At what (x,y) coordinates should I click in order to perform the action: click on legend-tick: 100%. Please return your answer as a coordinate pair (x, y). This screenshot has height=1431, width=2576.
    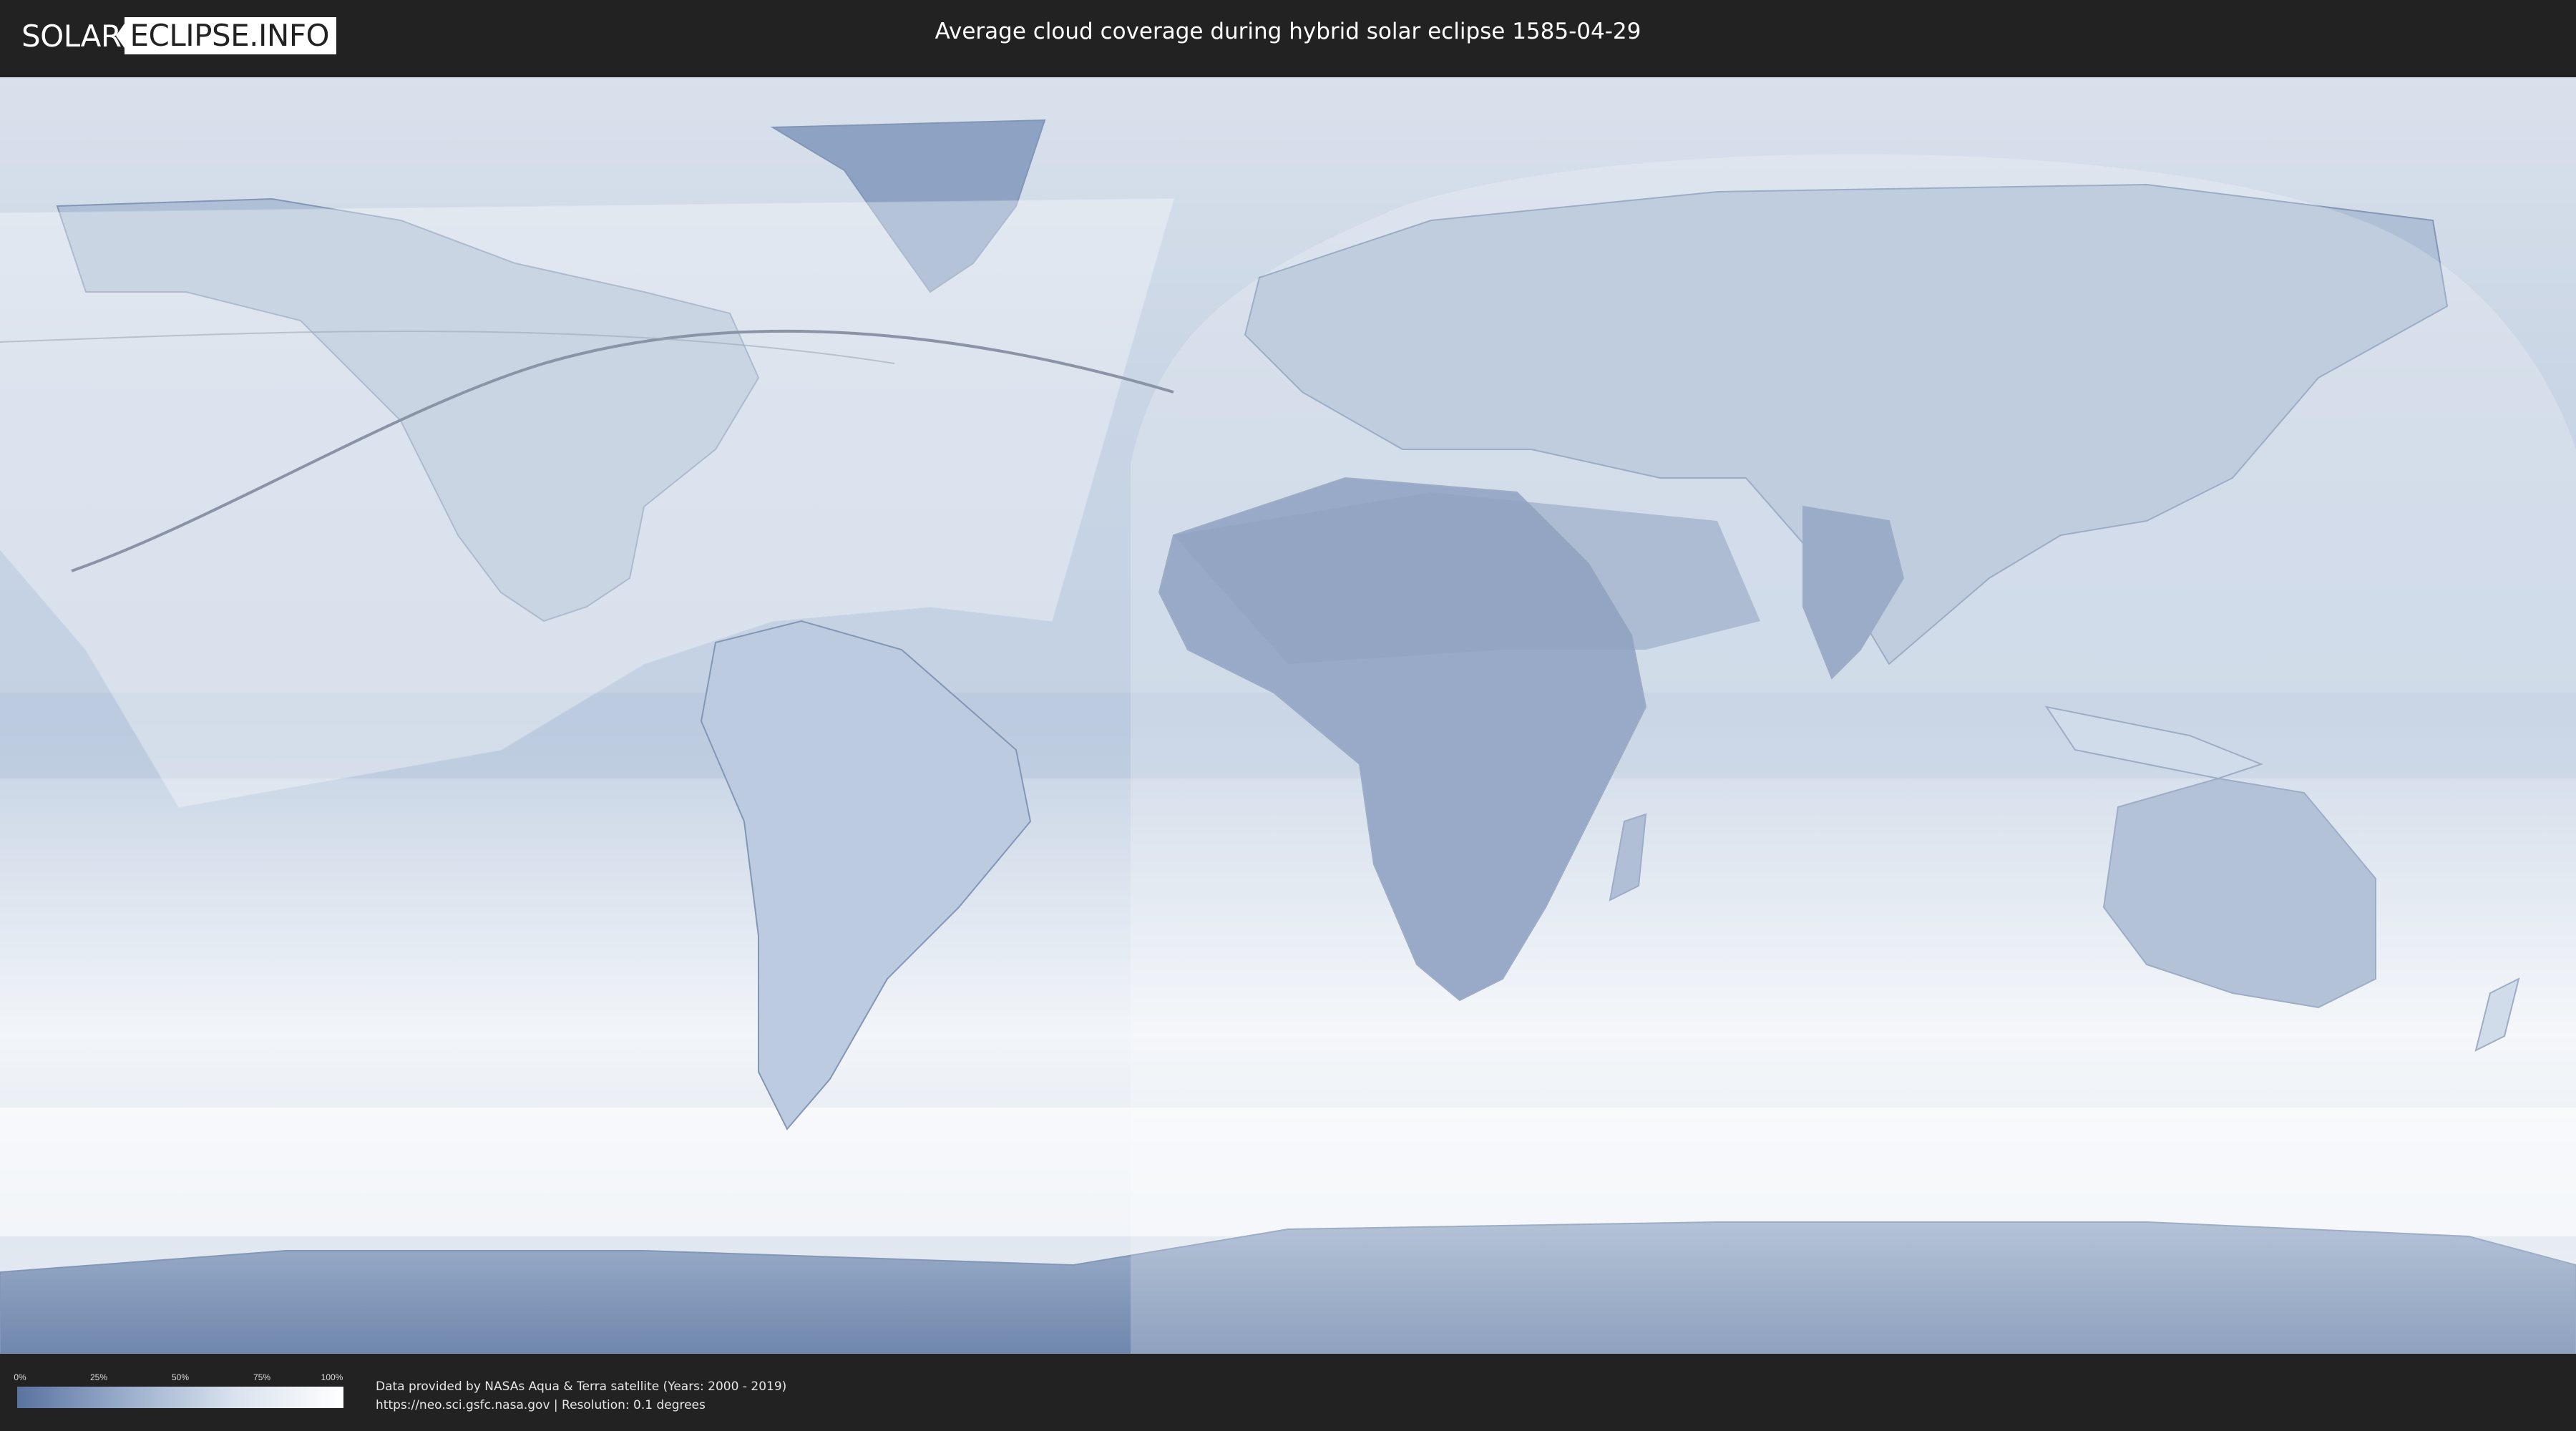
    Looking at the image, I should click on (332, 1377).